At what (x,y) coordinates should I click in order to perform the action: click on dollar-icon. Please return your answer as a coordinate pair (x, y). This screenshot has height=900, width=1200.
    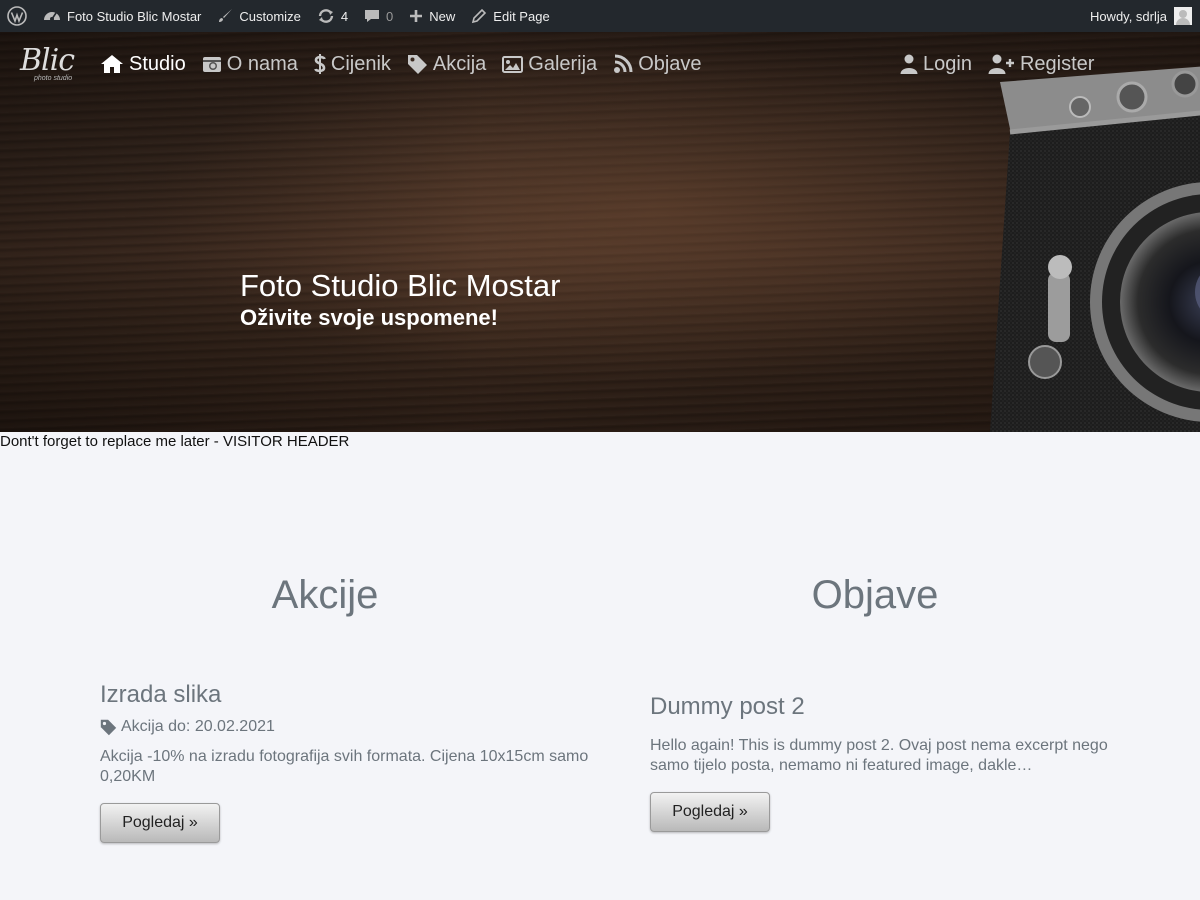
    Looking at the image, I should click on (320, 64).